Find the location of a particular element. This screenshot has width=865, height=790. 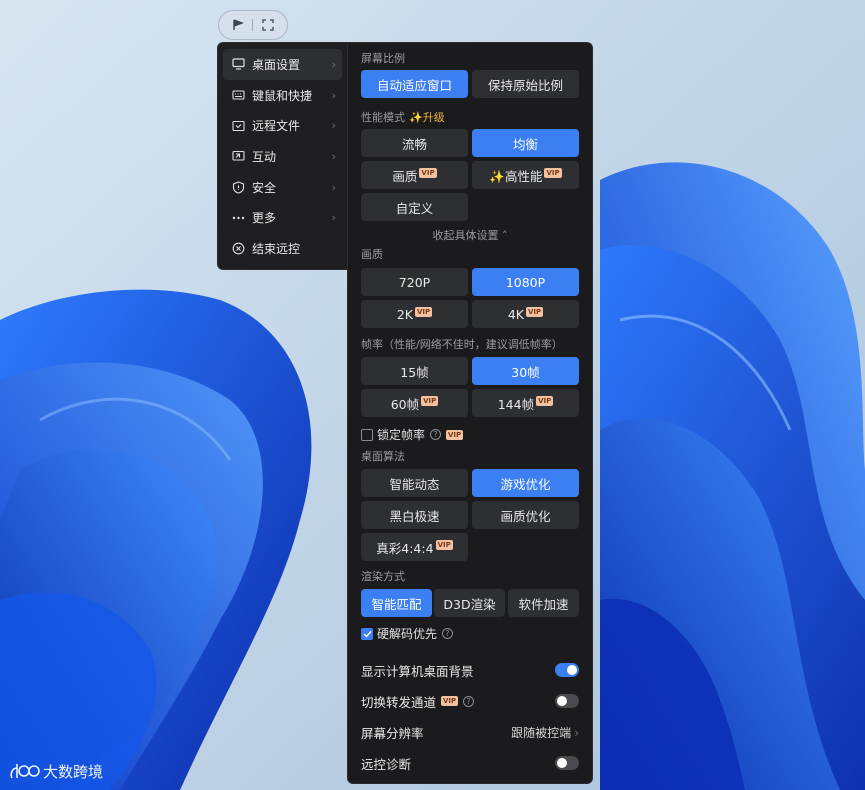

aspect-auto-fit-button: 自动适应窗口 is located at coordinates (414, 84).